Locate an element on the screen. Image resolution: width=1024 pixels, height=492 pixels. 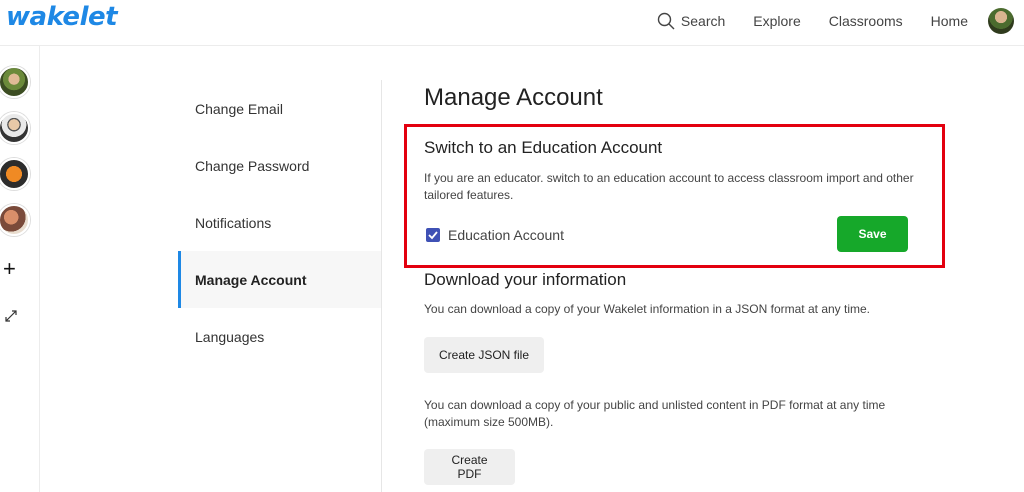
create-pdf-button: Create PDF is located at coordinates (469, 467).